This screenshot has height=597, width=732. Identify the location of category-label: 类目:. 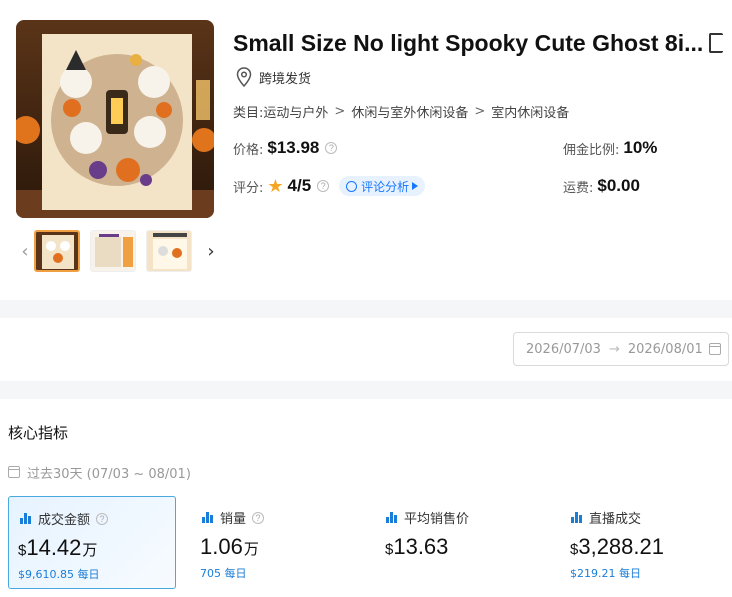
(248, 113).